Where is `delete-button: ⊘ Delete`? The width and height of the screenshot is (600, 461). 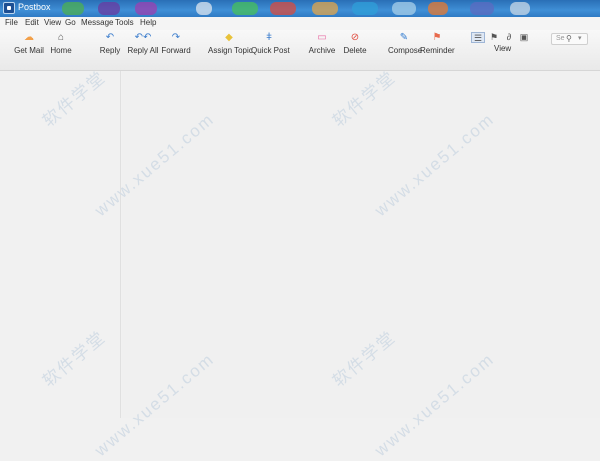 delete-button: ⊘ Delete is located at coordinates (355, 46).